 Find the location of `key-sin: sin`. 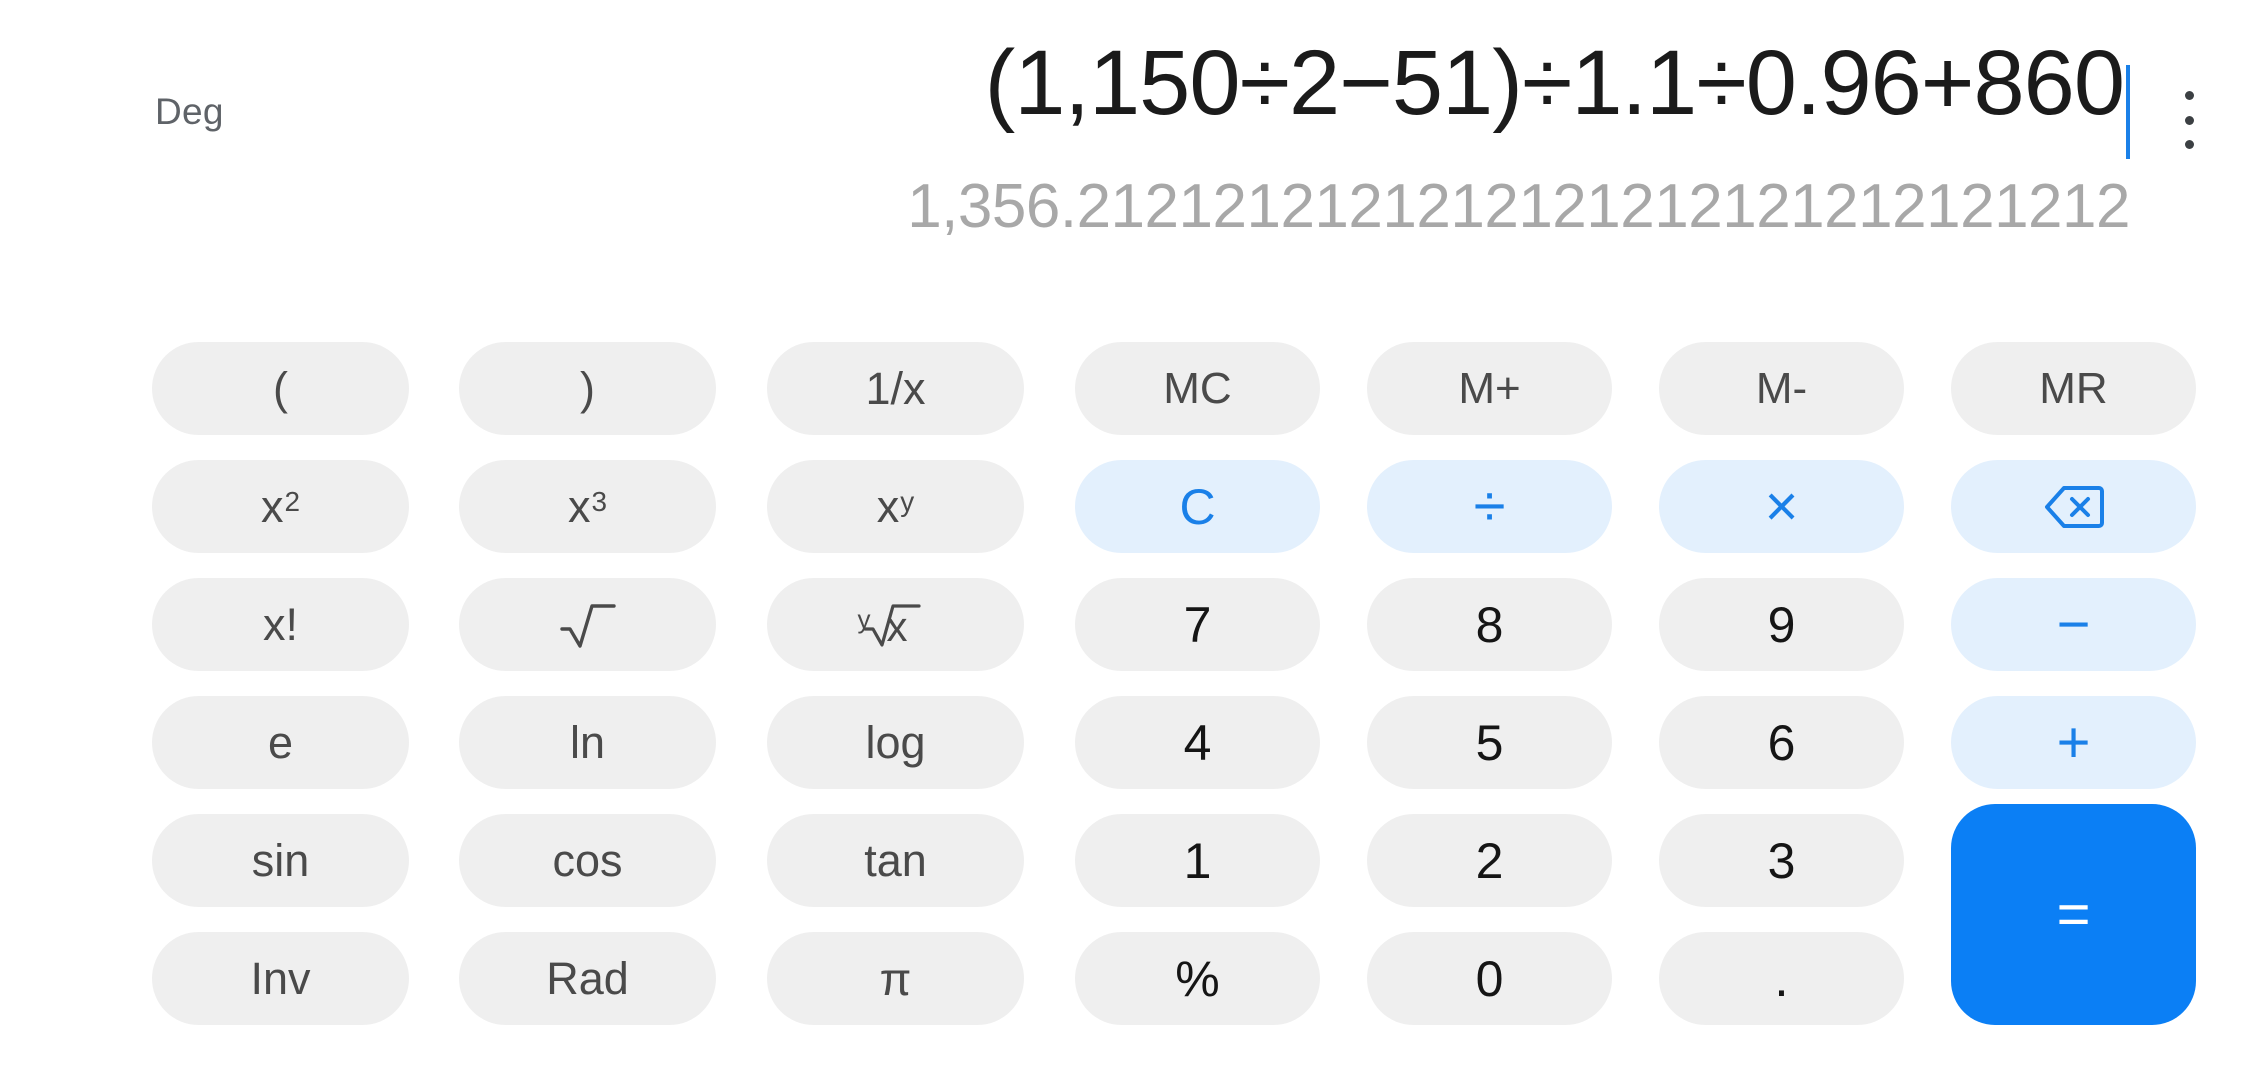

key-sin: sin is located at coordinates (280, 860).